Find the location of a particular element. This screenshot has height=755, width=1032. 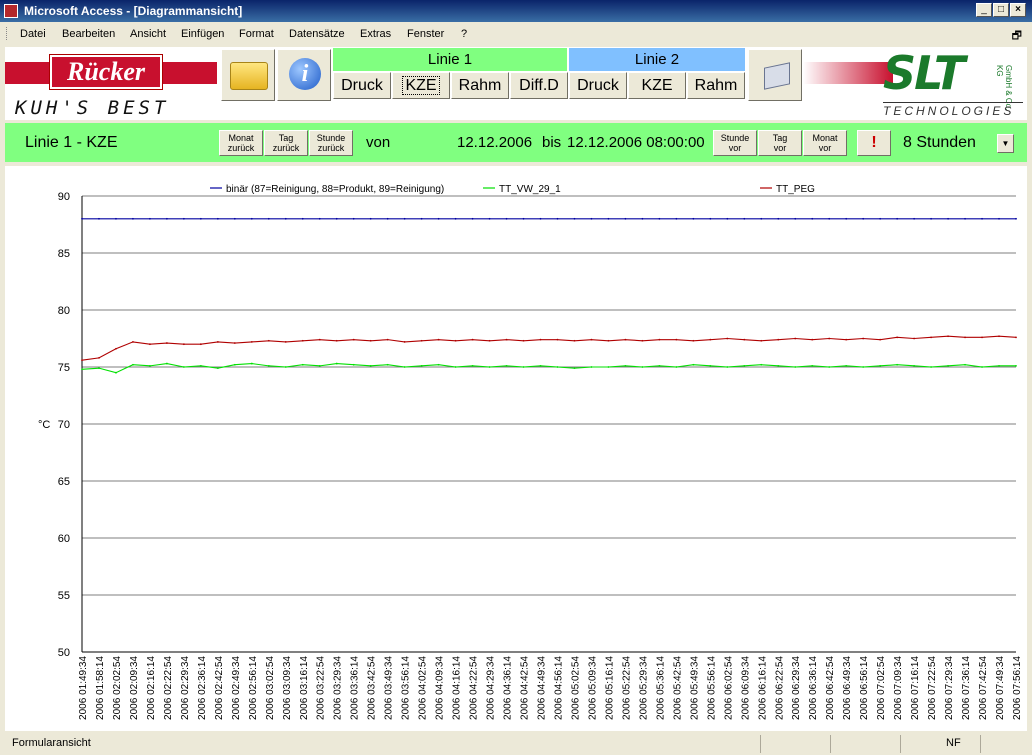

y-tick-label: 90 is located at coordinates (64, 197).